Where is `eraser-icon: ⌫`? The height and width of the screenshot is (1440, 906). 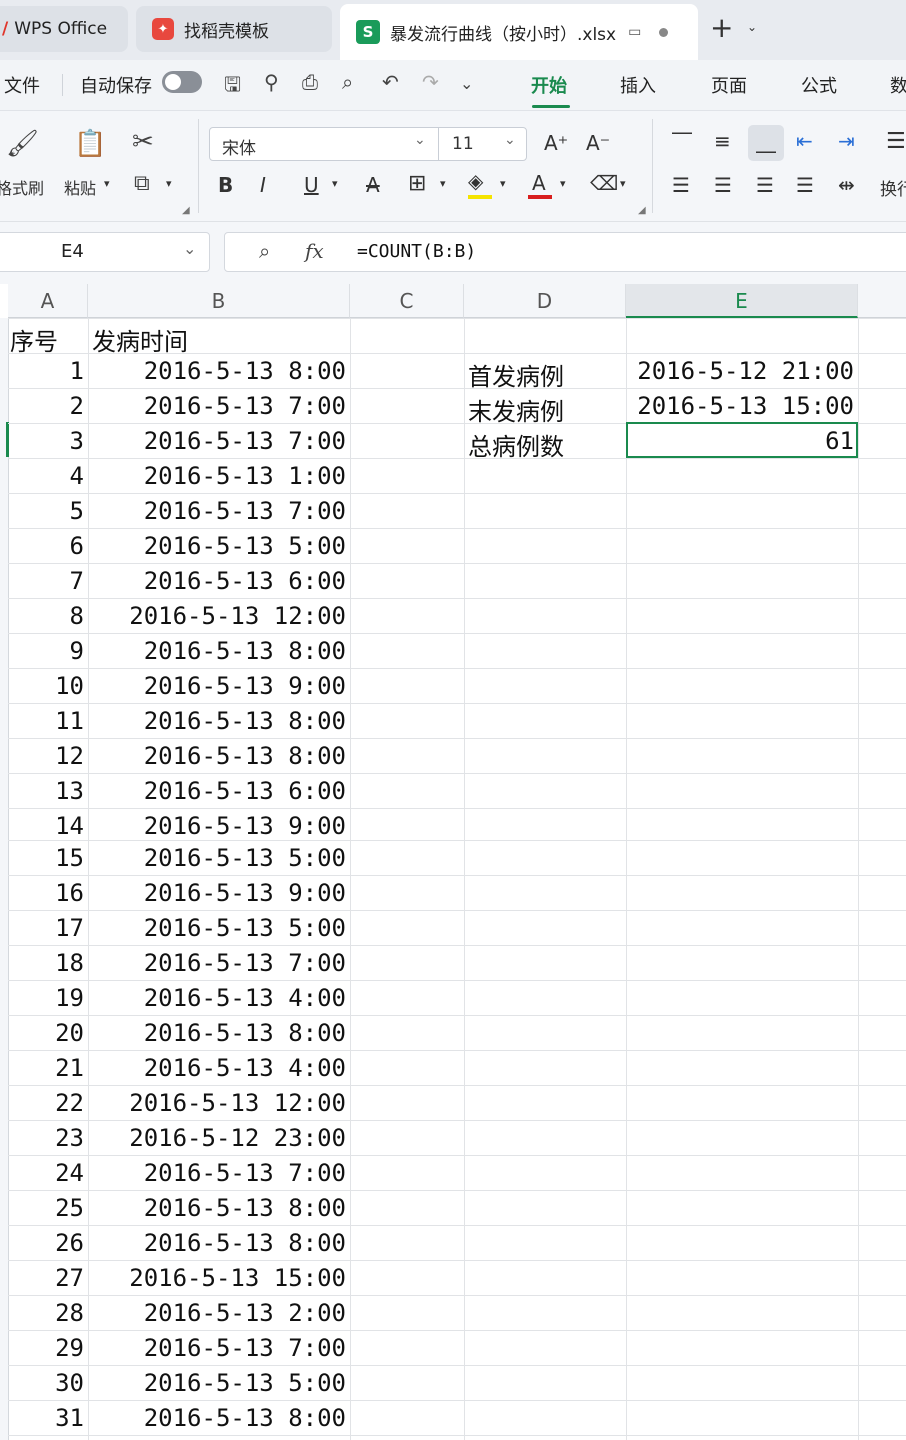 eraser-icon: ⌫ is located at coordinates (604, 183).